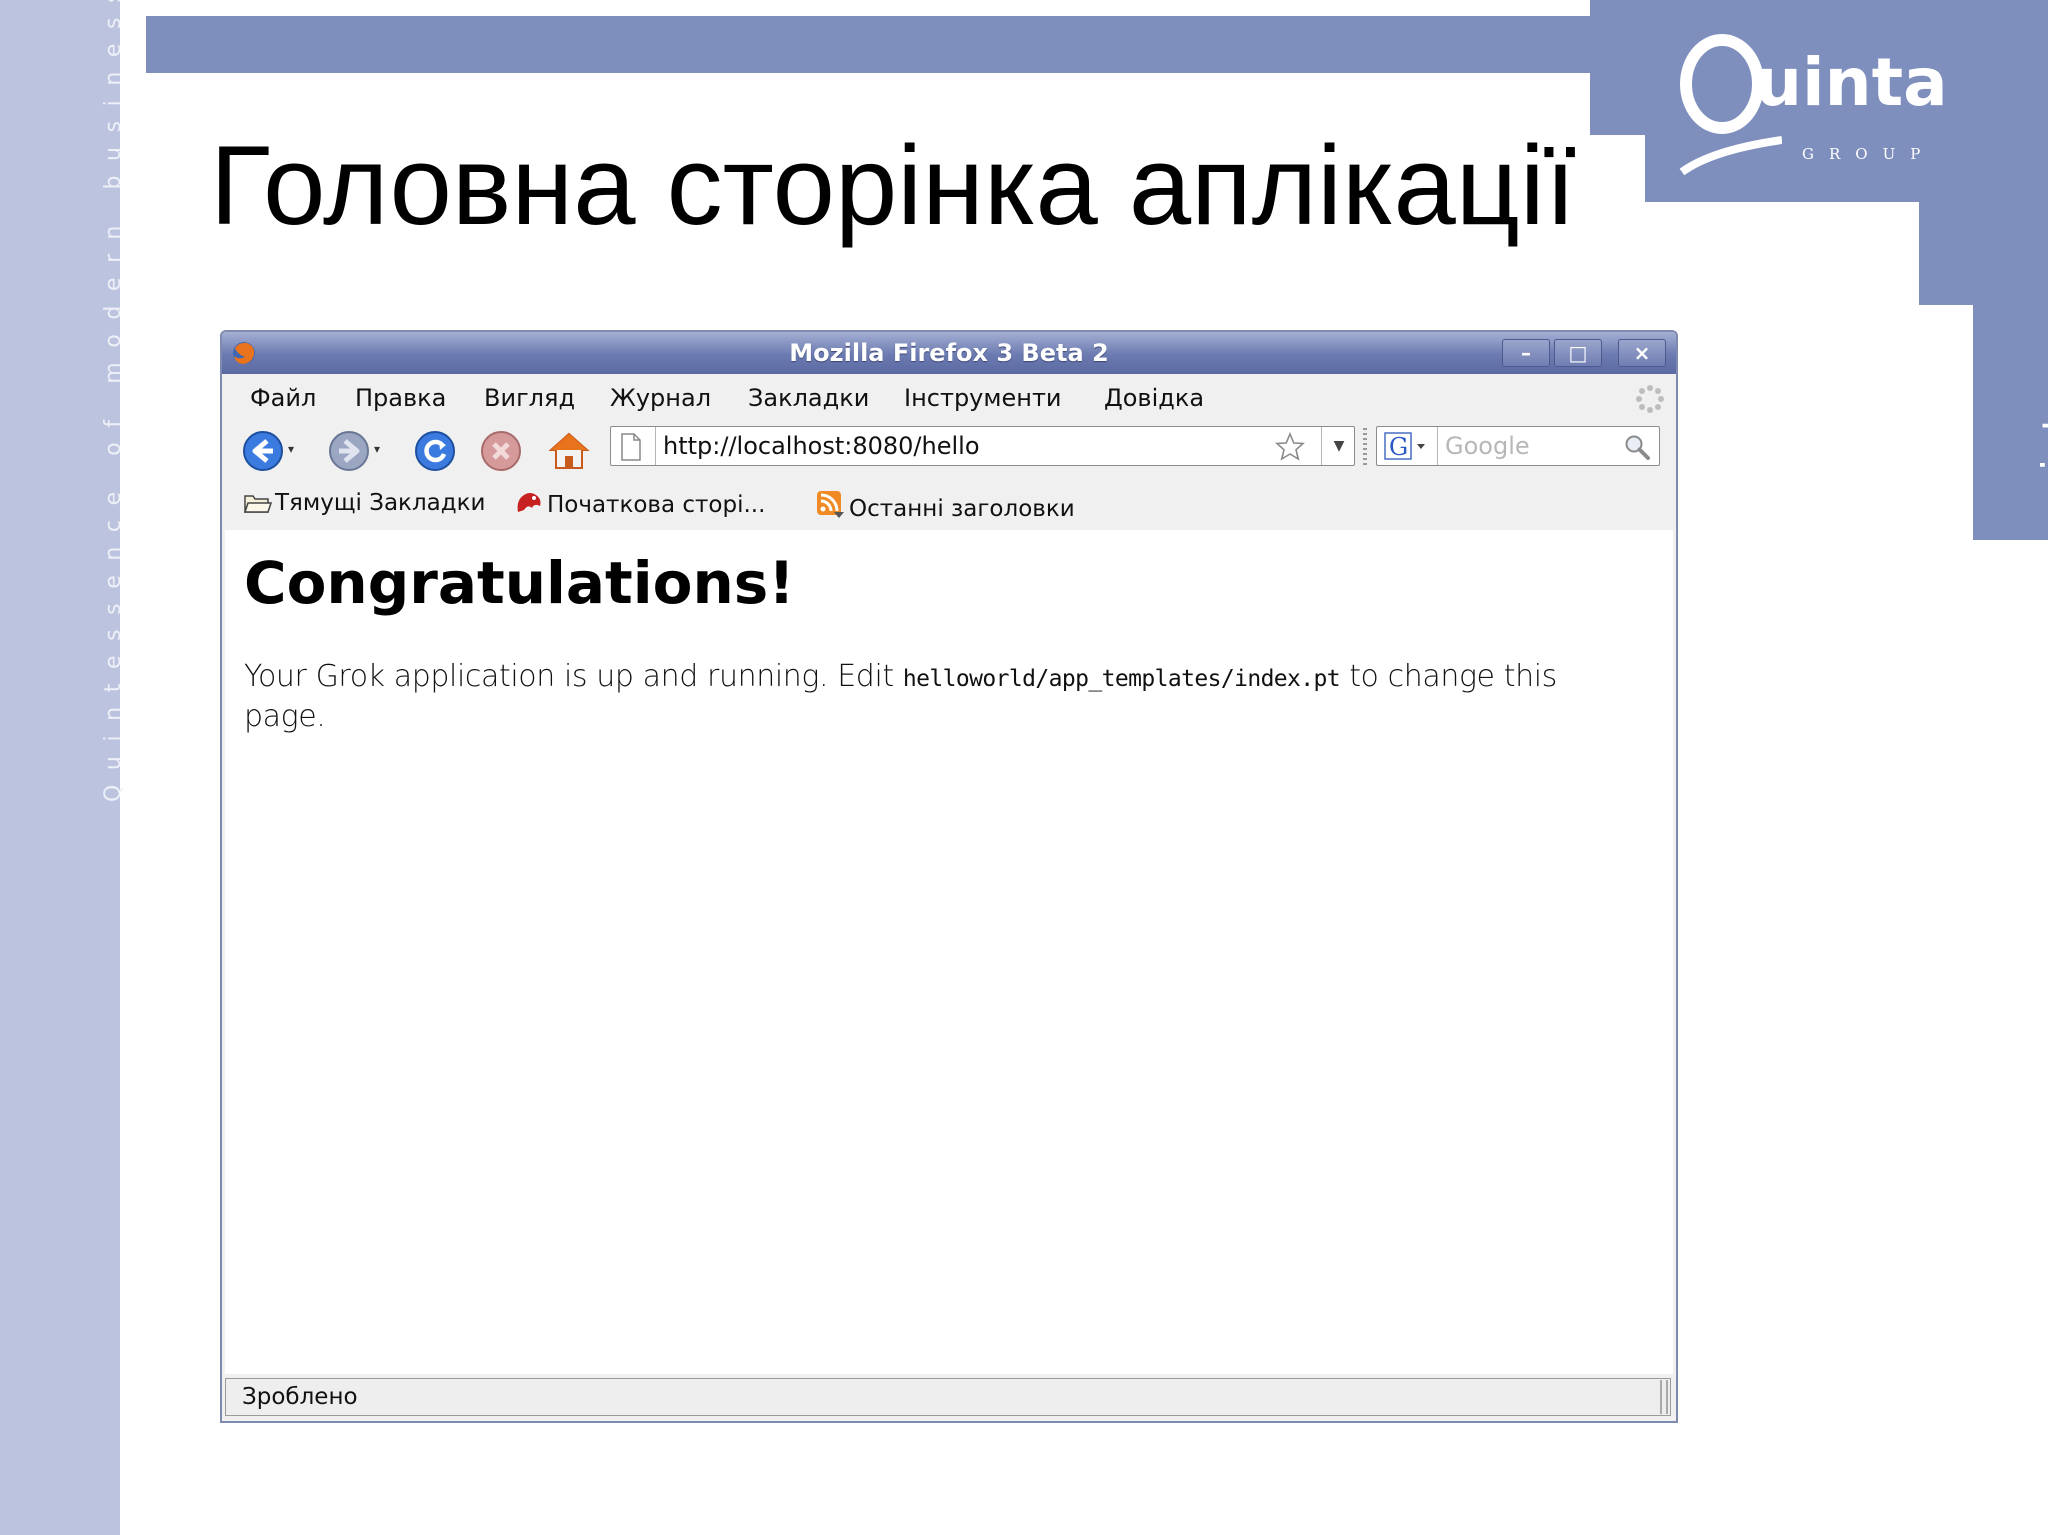  I want to click on rss-icon, so click(830, 504).